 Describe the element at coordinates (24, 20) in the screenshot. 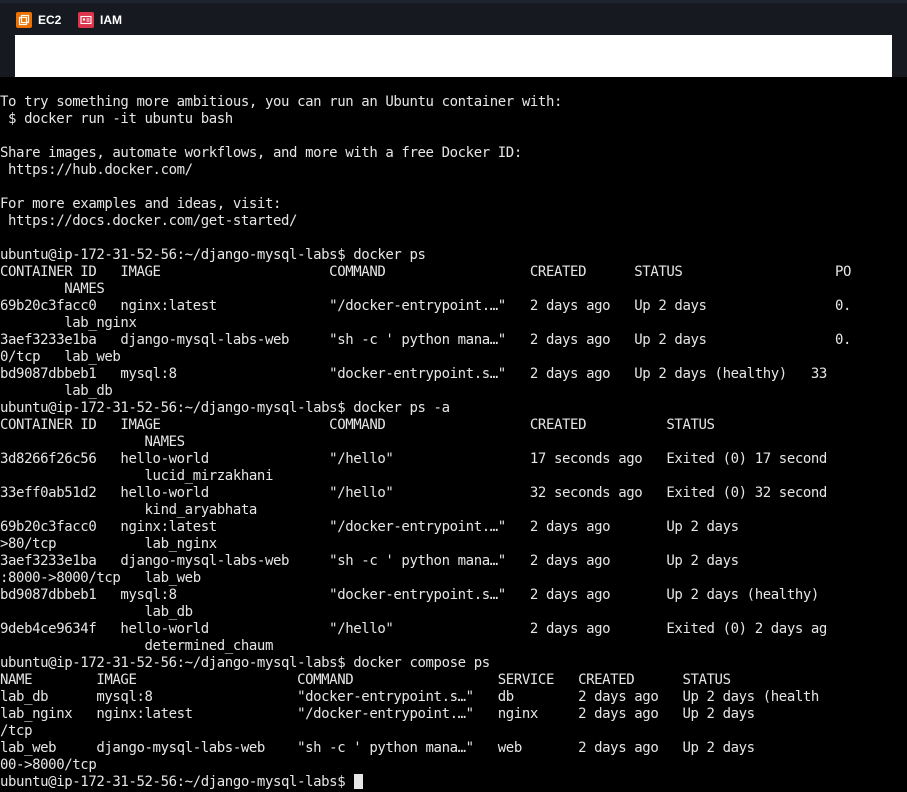

I see `ec2-icon` at that location.